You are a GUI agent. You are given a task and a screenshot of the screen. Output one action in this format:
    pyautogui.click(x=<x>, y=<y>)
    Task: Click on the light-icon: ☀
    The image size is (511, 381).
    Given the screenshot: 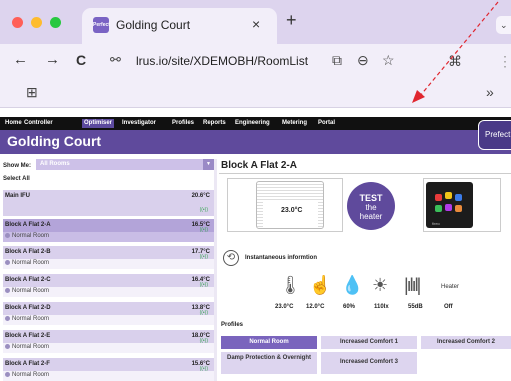 What is the action you would take?
    pyautogui.click(x=380, y=285)
    